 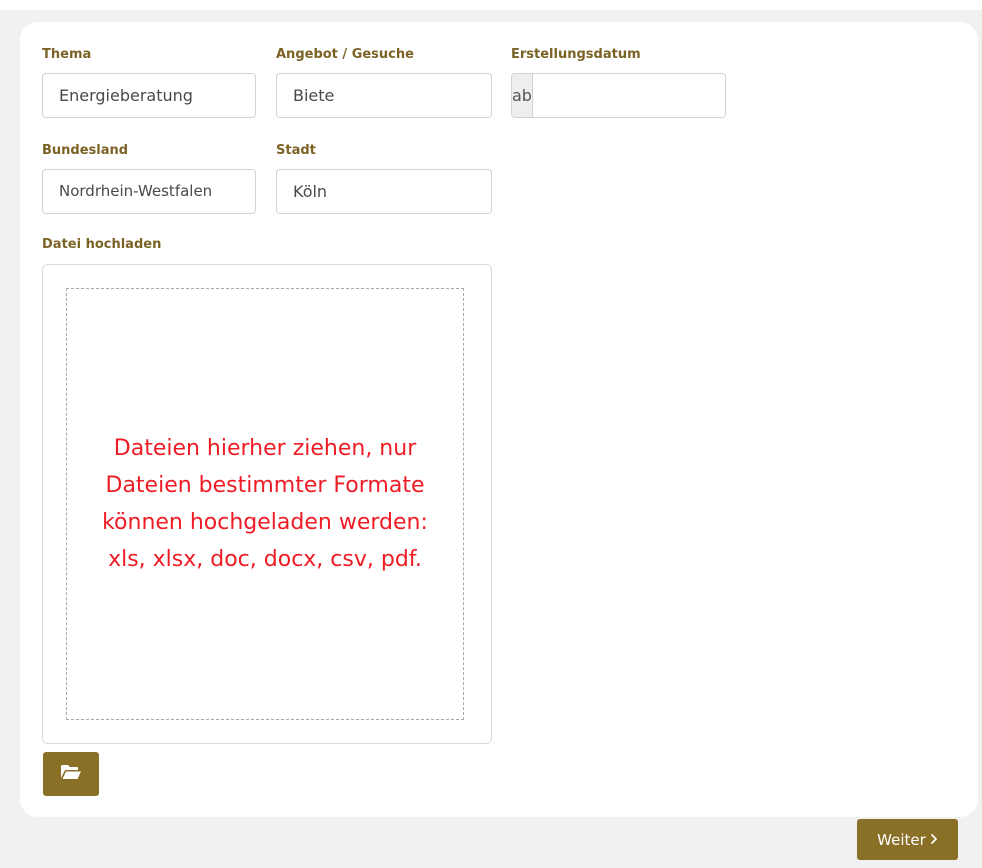 What do you see at coordinates (934, 840) in the screenshot?
I see `chevron-right-icon` at bounding box center [934, 840].